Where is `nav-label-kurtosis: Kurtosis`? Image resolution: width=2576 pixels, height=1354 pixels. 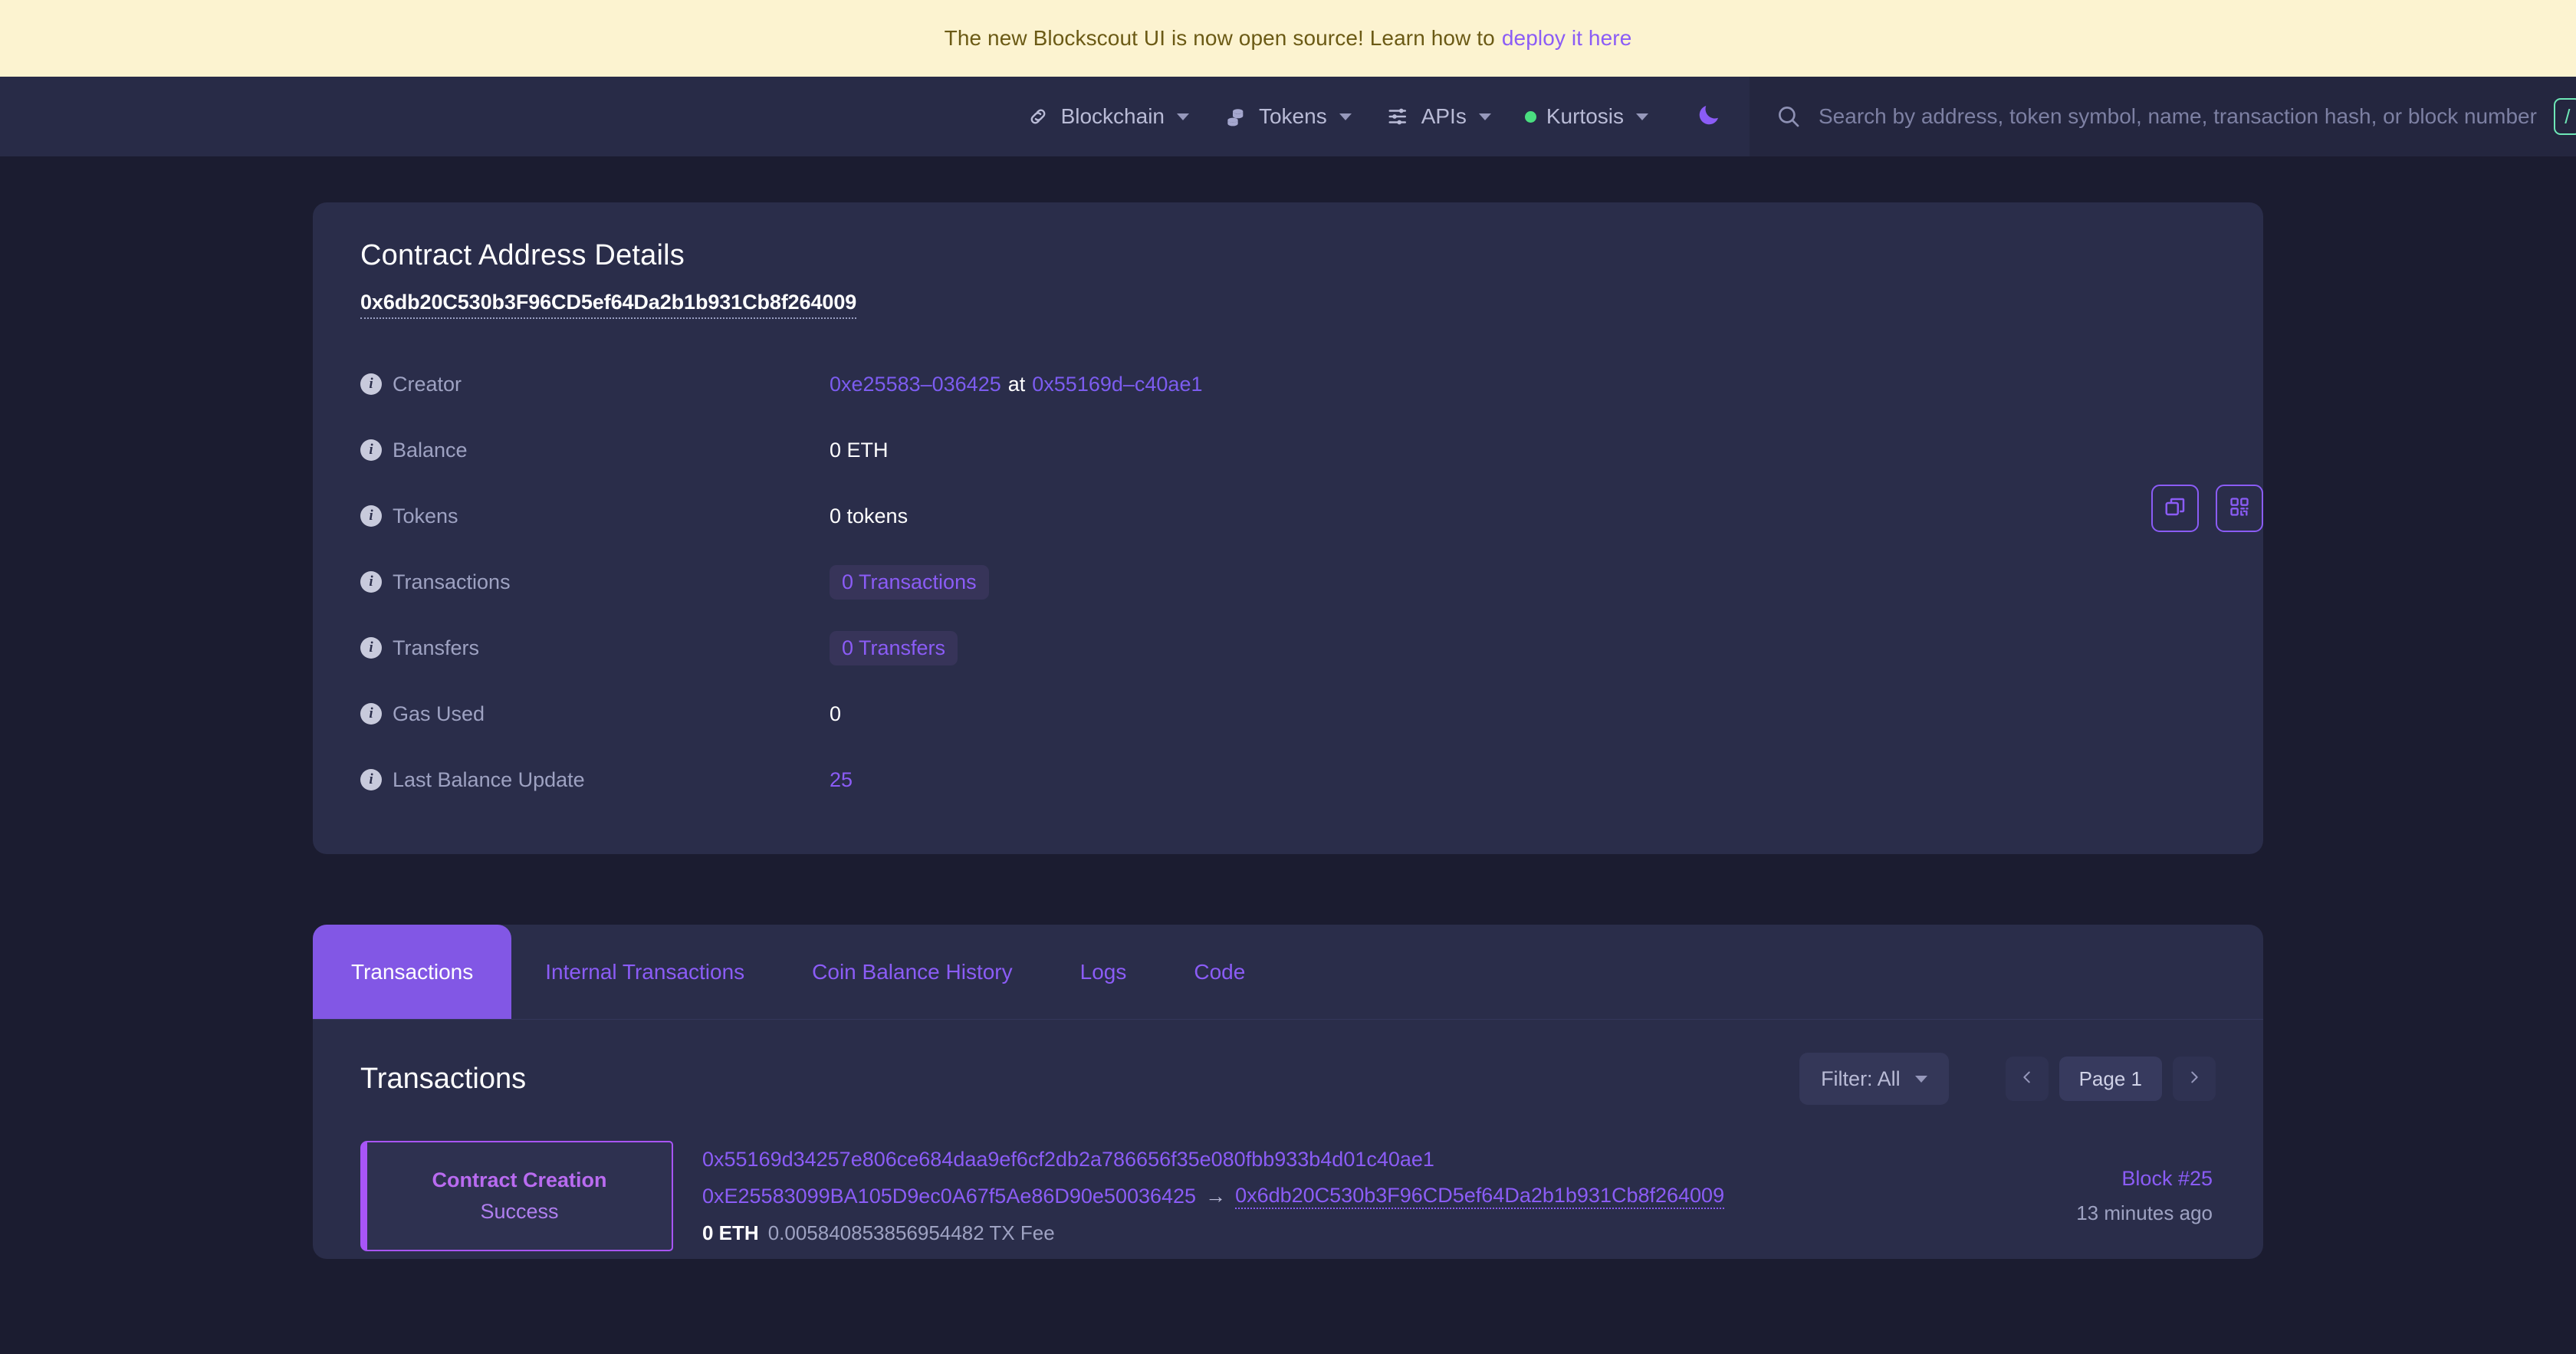 nav-label-kurtosis: Kurtosis is located at coordinates (1585, 116).